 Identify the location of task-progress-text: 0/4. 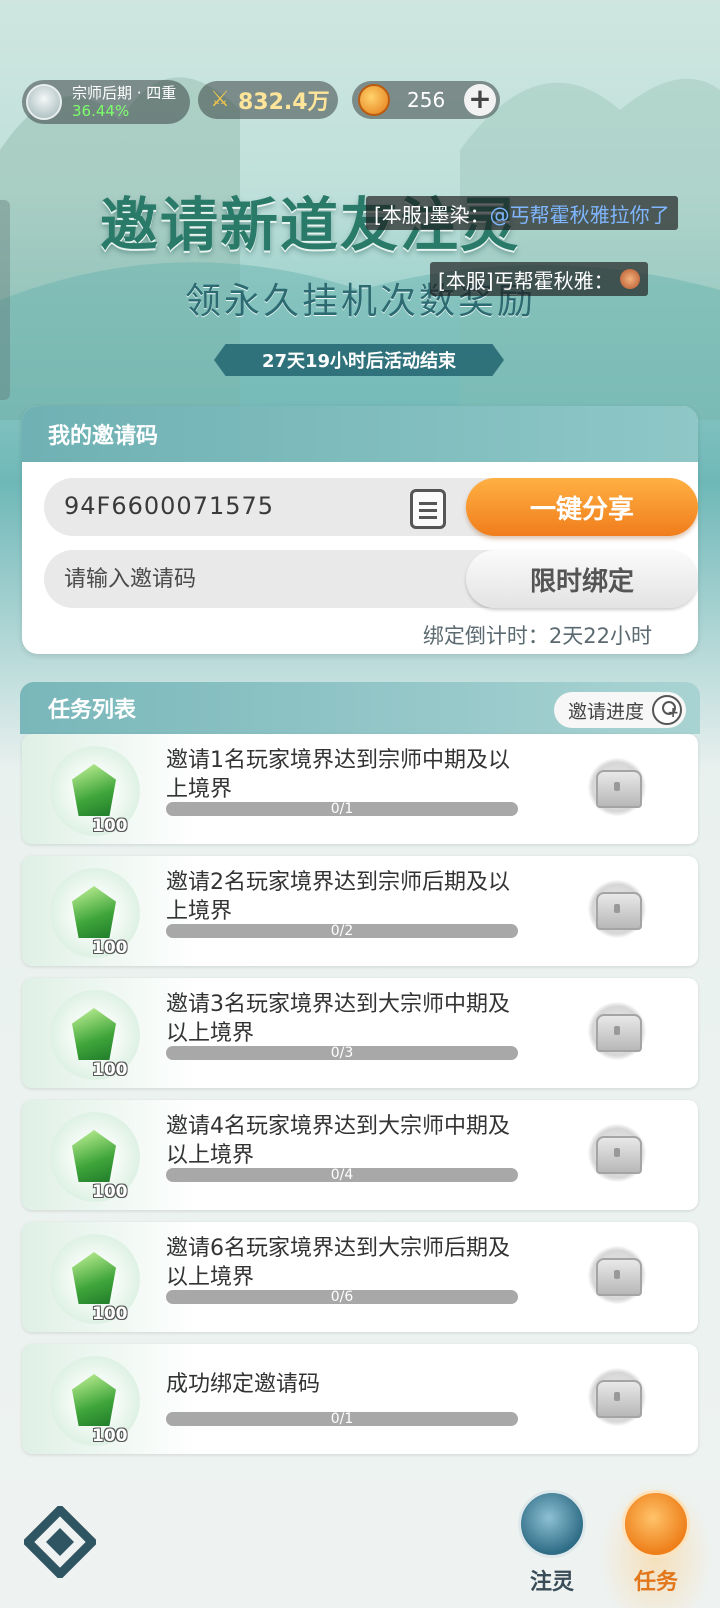
(342, 1175).